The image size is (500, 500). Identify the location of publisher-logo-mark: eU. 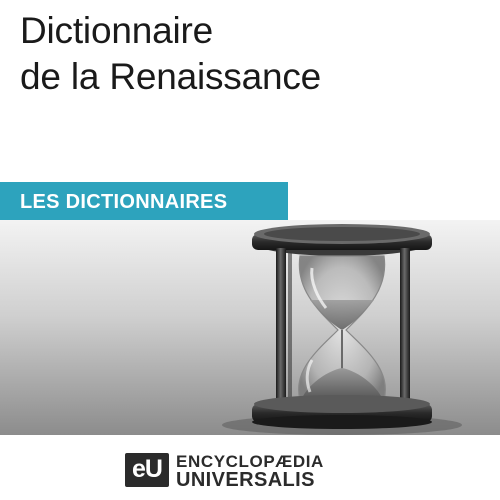
(147, 469).